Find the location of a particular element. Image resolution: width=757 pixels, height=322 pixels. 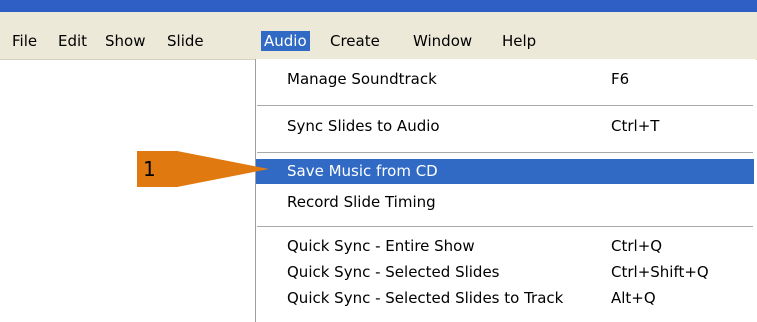

menu-item-manage-soundtrack: Manage Soundtrack F6 is located at coordinates (505, 79).